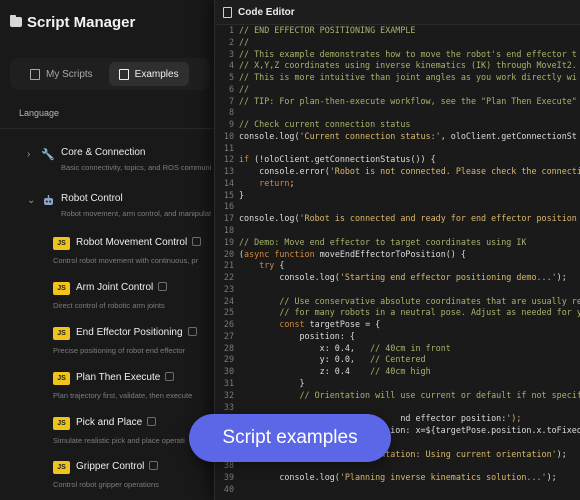  I want to click on code-line: 23, so click(397, 290).